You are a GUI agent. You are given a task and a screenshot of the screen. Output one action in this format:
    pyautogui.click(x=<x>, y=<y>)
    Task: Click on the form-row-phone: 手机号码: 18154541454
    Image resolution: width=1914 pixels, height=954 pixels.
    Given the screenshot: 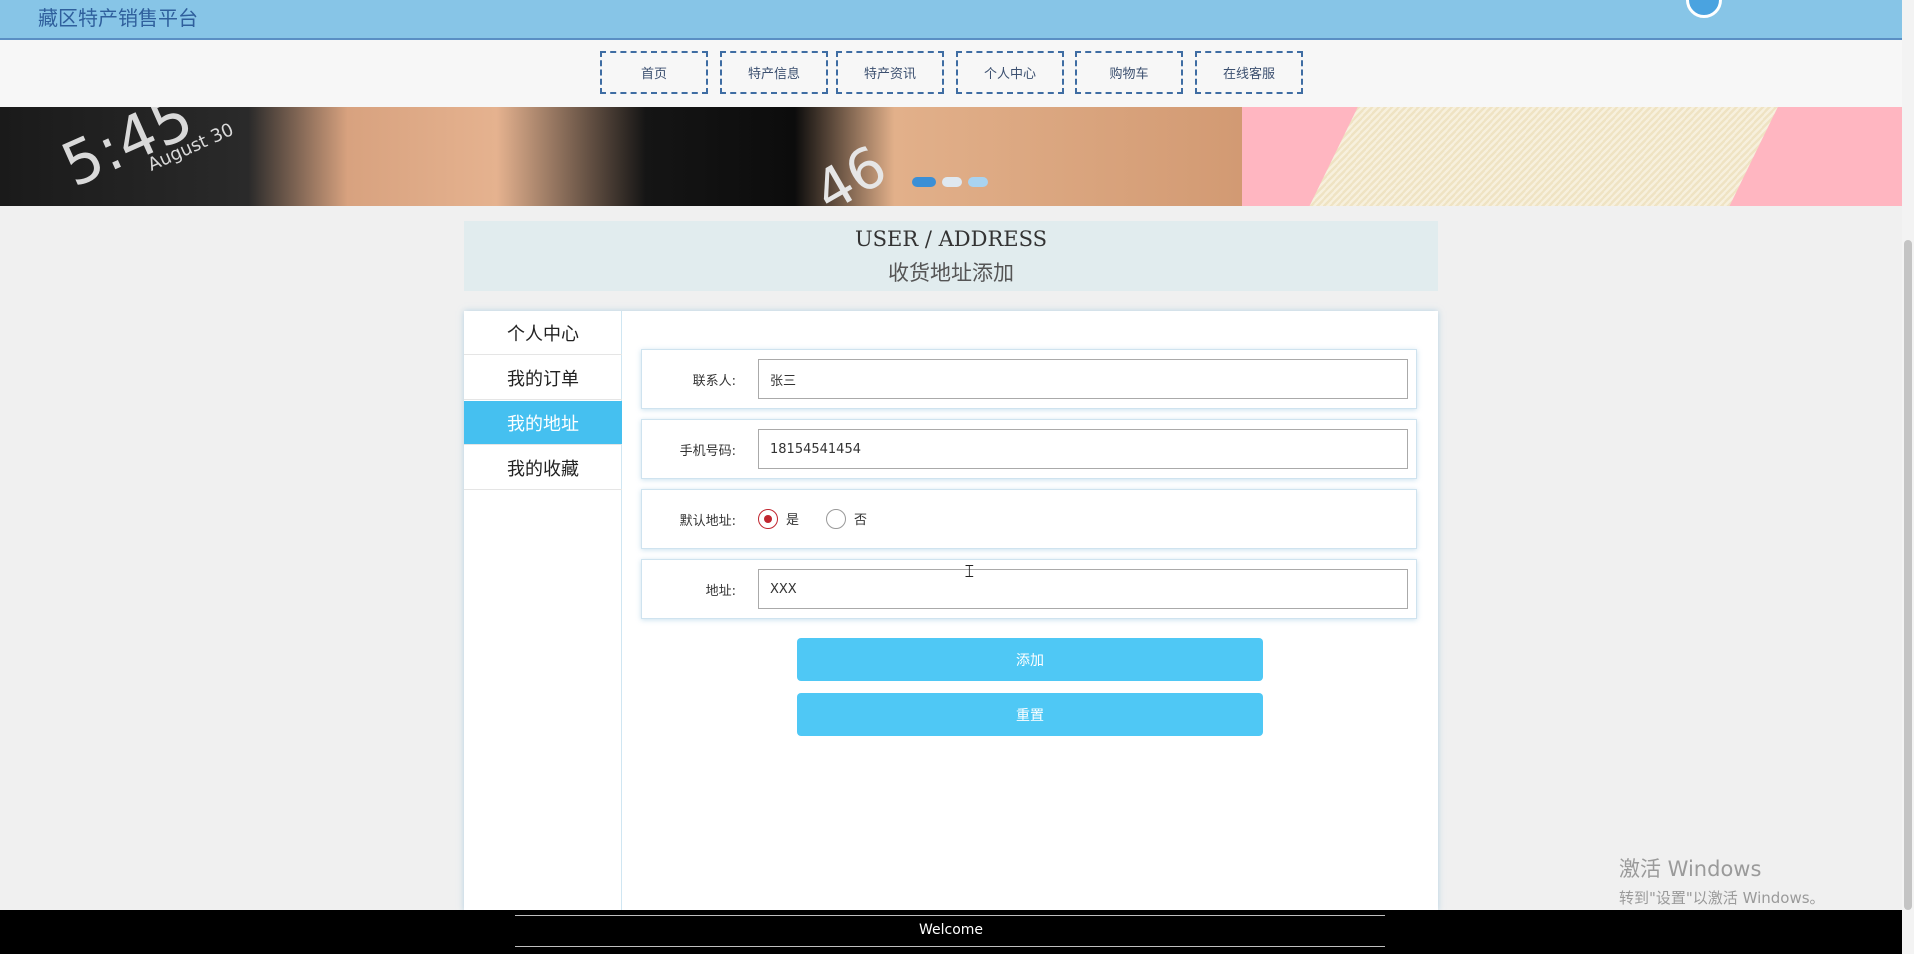 What is the action you would take?
    pyautogui.click(x=1029, y=449)
    